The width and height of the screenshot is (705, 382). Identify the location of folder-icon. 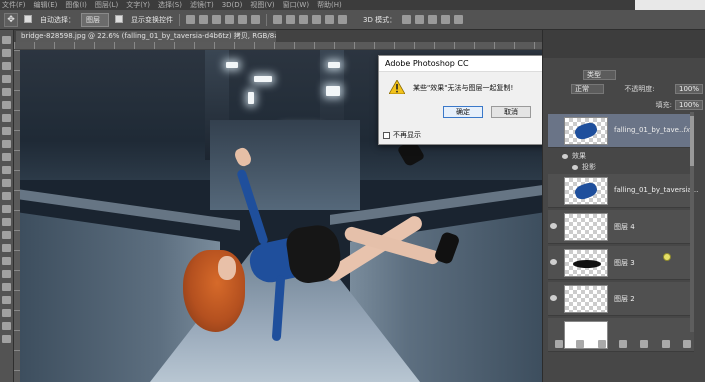
(644, 344).